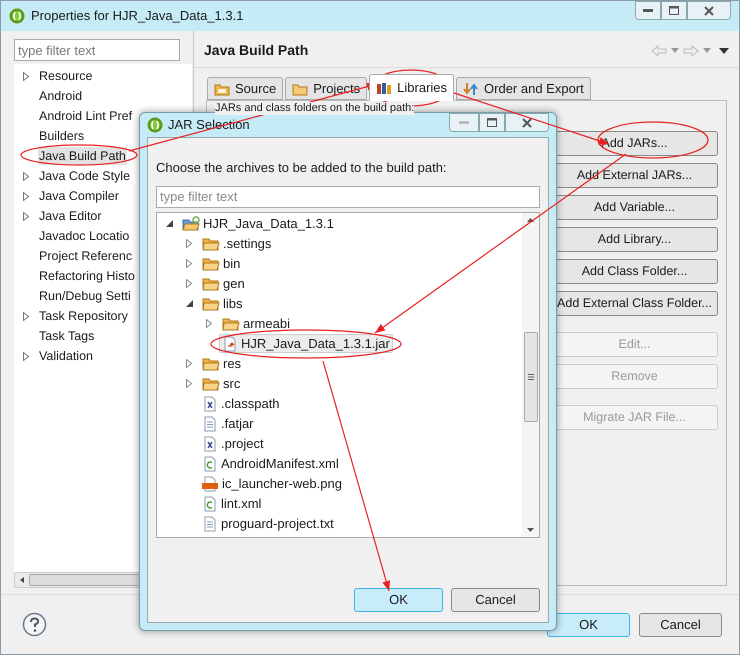  Describe the element at coordinates (74, 116) in the screenshot. I see `tree-item: Android Lint Pref` at that location.